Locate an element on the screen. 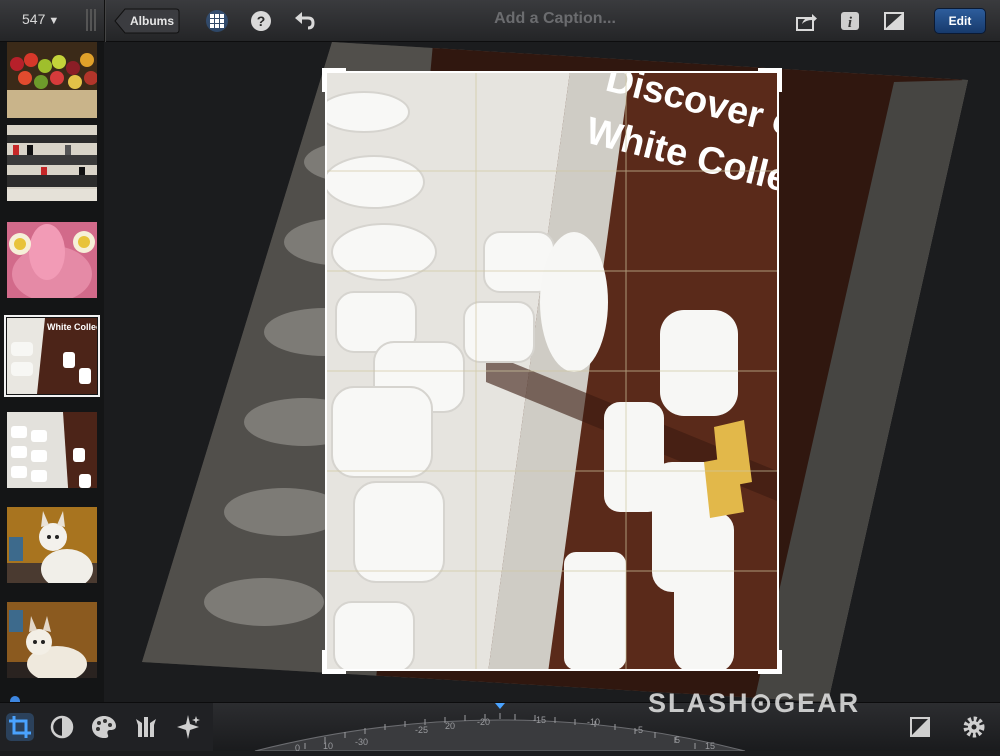 Image resolution: width=1000 pixels, height=756 pixels. dial-label: 5 is located at coordinates (678, 740).